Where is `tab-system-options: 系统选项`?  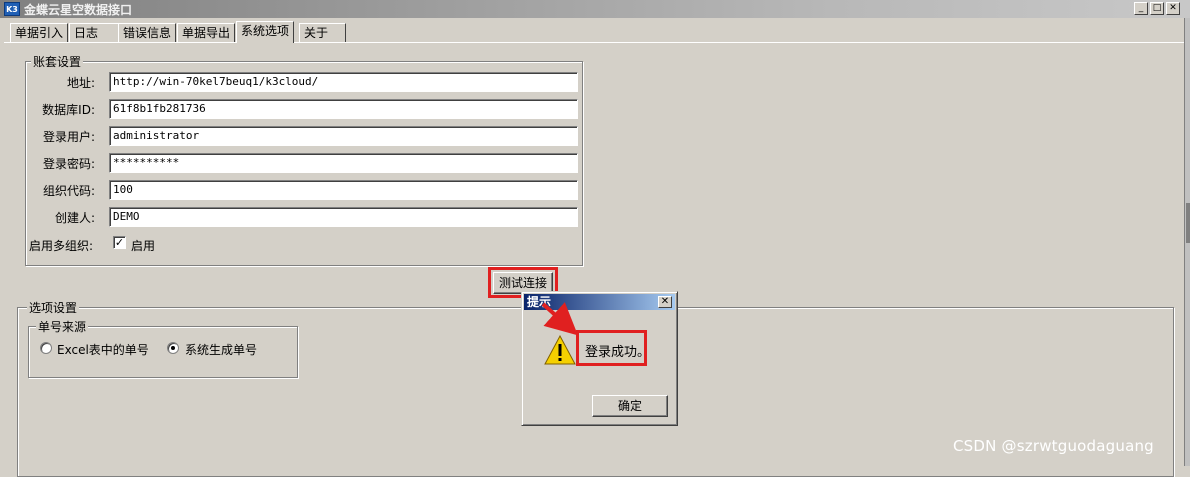
tab-system-options: 系统选项 is located at coordinates (265, 32).